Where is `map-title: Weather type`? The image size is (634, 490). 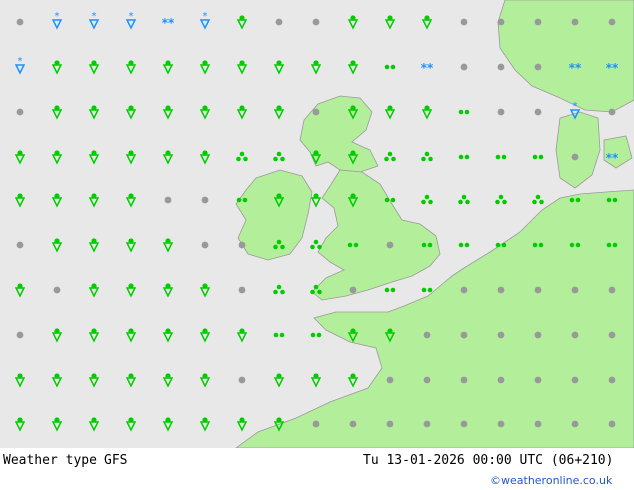 map-title: Weather type is located at coordinates (50, 460).